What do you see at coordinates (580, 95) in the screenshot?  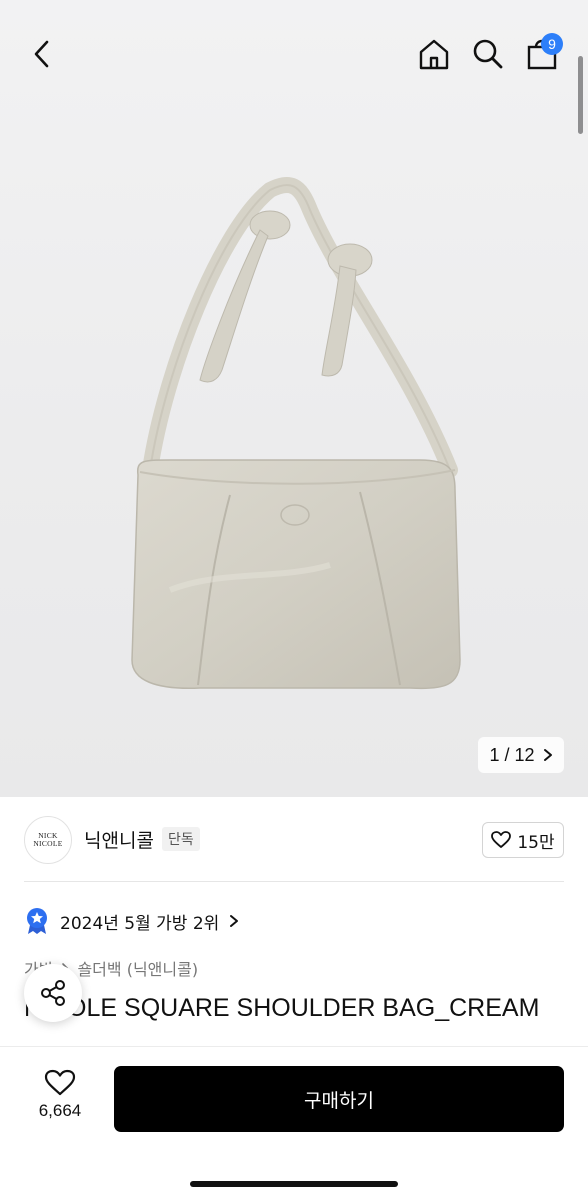 I see `scrollbar` at bounding box center [580, 95].